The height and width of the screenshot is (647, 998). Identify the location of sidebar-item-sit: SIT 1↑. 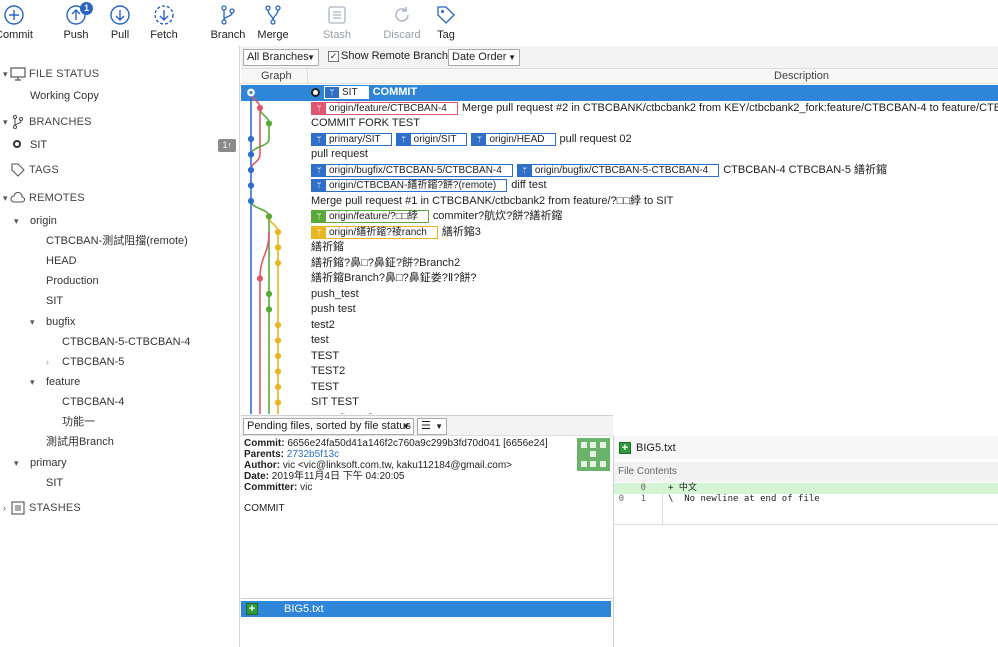
(124, 145).